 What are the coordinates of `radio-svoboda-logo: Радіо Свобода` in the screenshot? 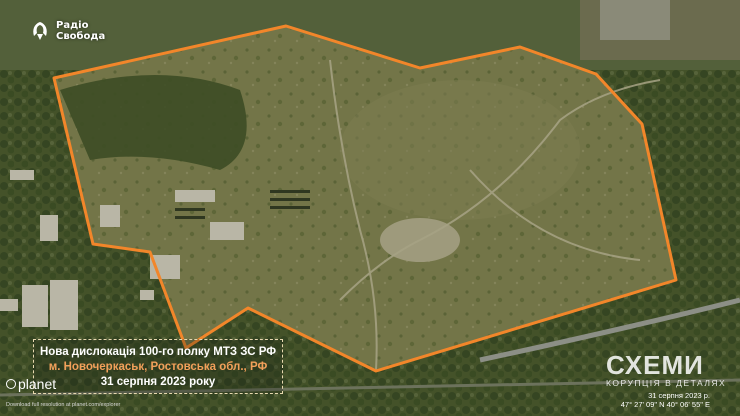 It's located at (67, 31).